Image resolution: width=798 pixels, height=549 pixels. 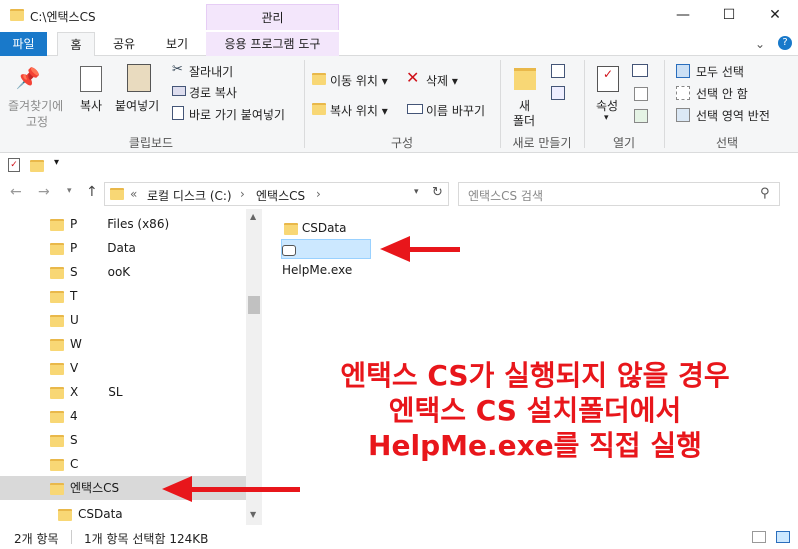 I want to click on breadcrumb-current: 엔택스CS, so click(x=280, y=195).